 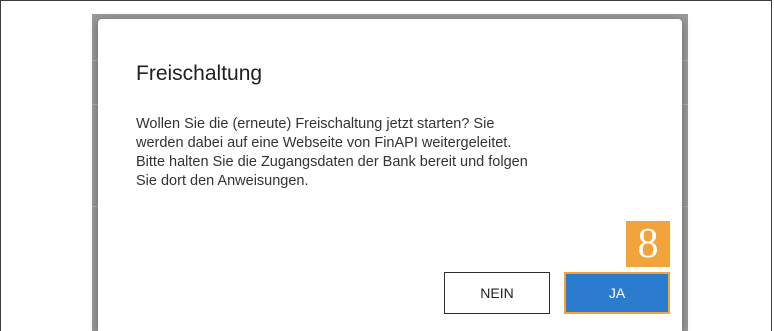 What do you see at coordinates (199, 73) in the screenshot?
I see `dialog-title: Freischaltung` at bounding box center [199, 73].